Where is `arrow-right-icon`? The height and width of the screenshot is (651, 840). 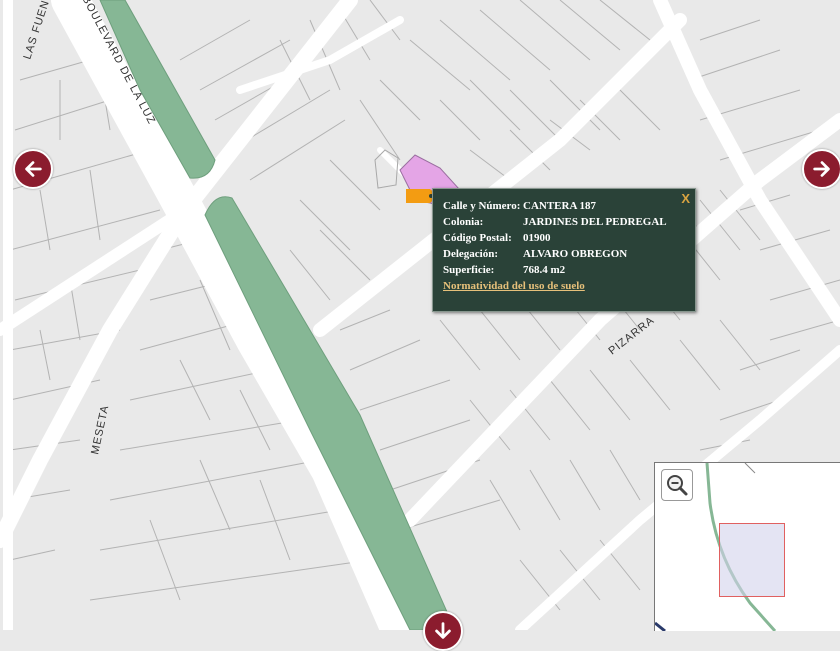
arrow-right-icon is located at coordinates (821, 169).